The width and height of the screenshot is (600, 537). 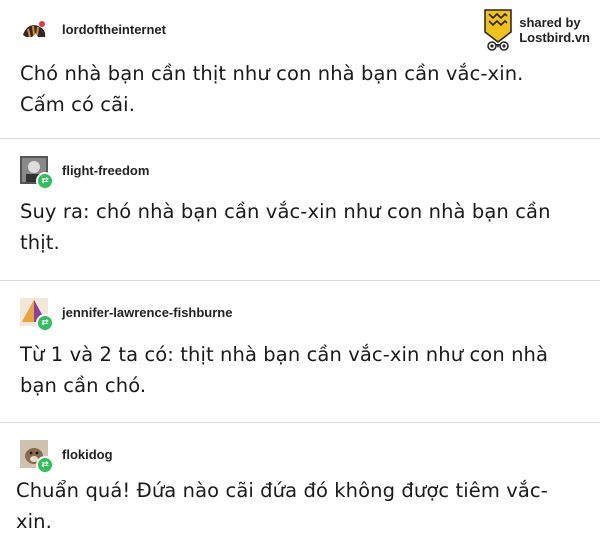 I want to click on username: lordoftheinternet, so click(x=114, y=29).